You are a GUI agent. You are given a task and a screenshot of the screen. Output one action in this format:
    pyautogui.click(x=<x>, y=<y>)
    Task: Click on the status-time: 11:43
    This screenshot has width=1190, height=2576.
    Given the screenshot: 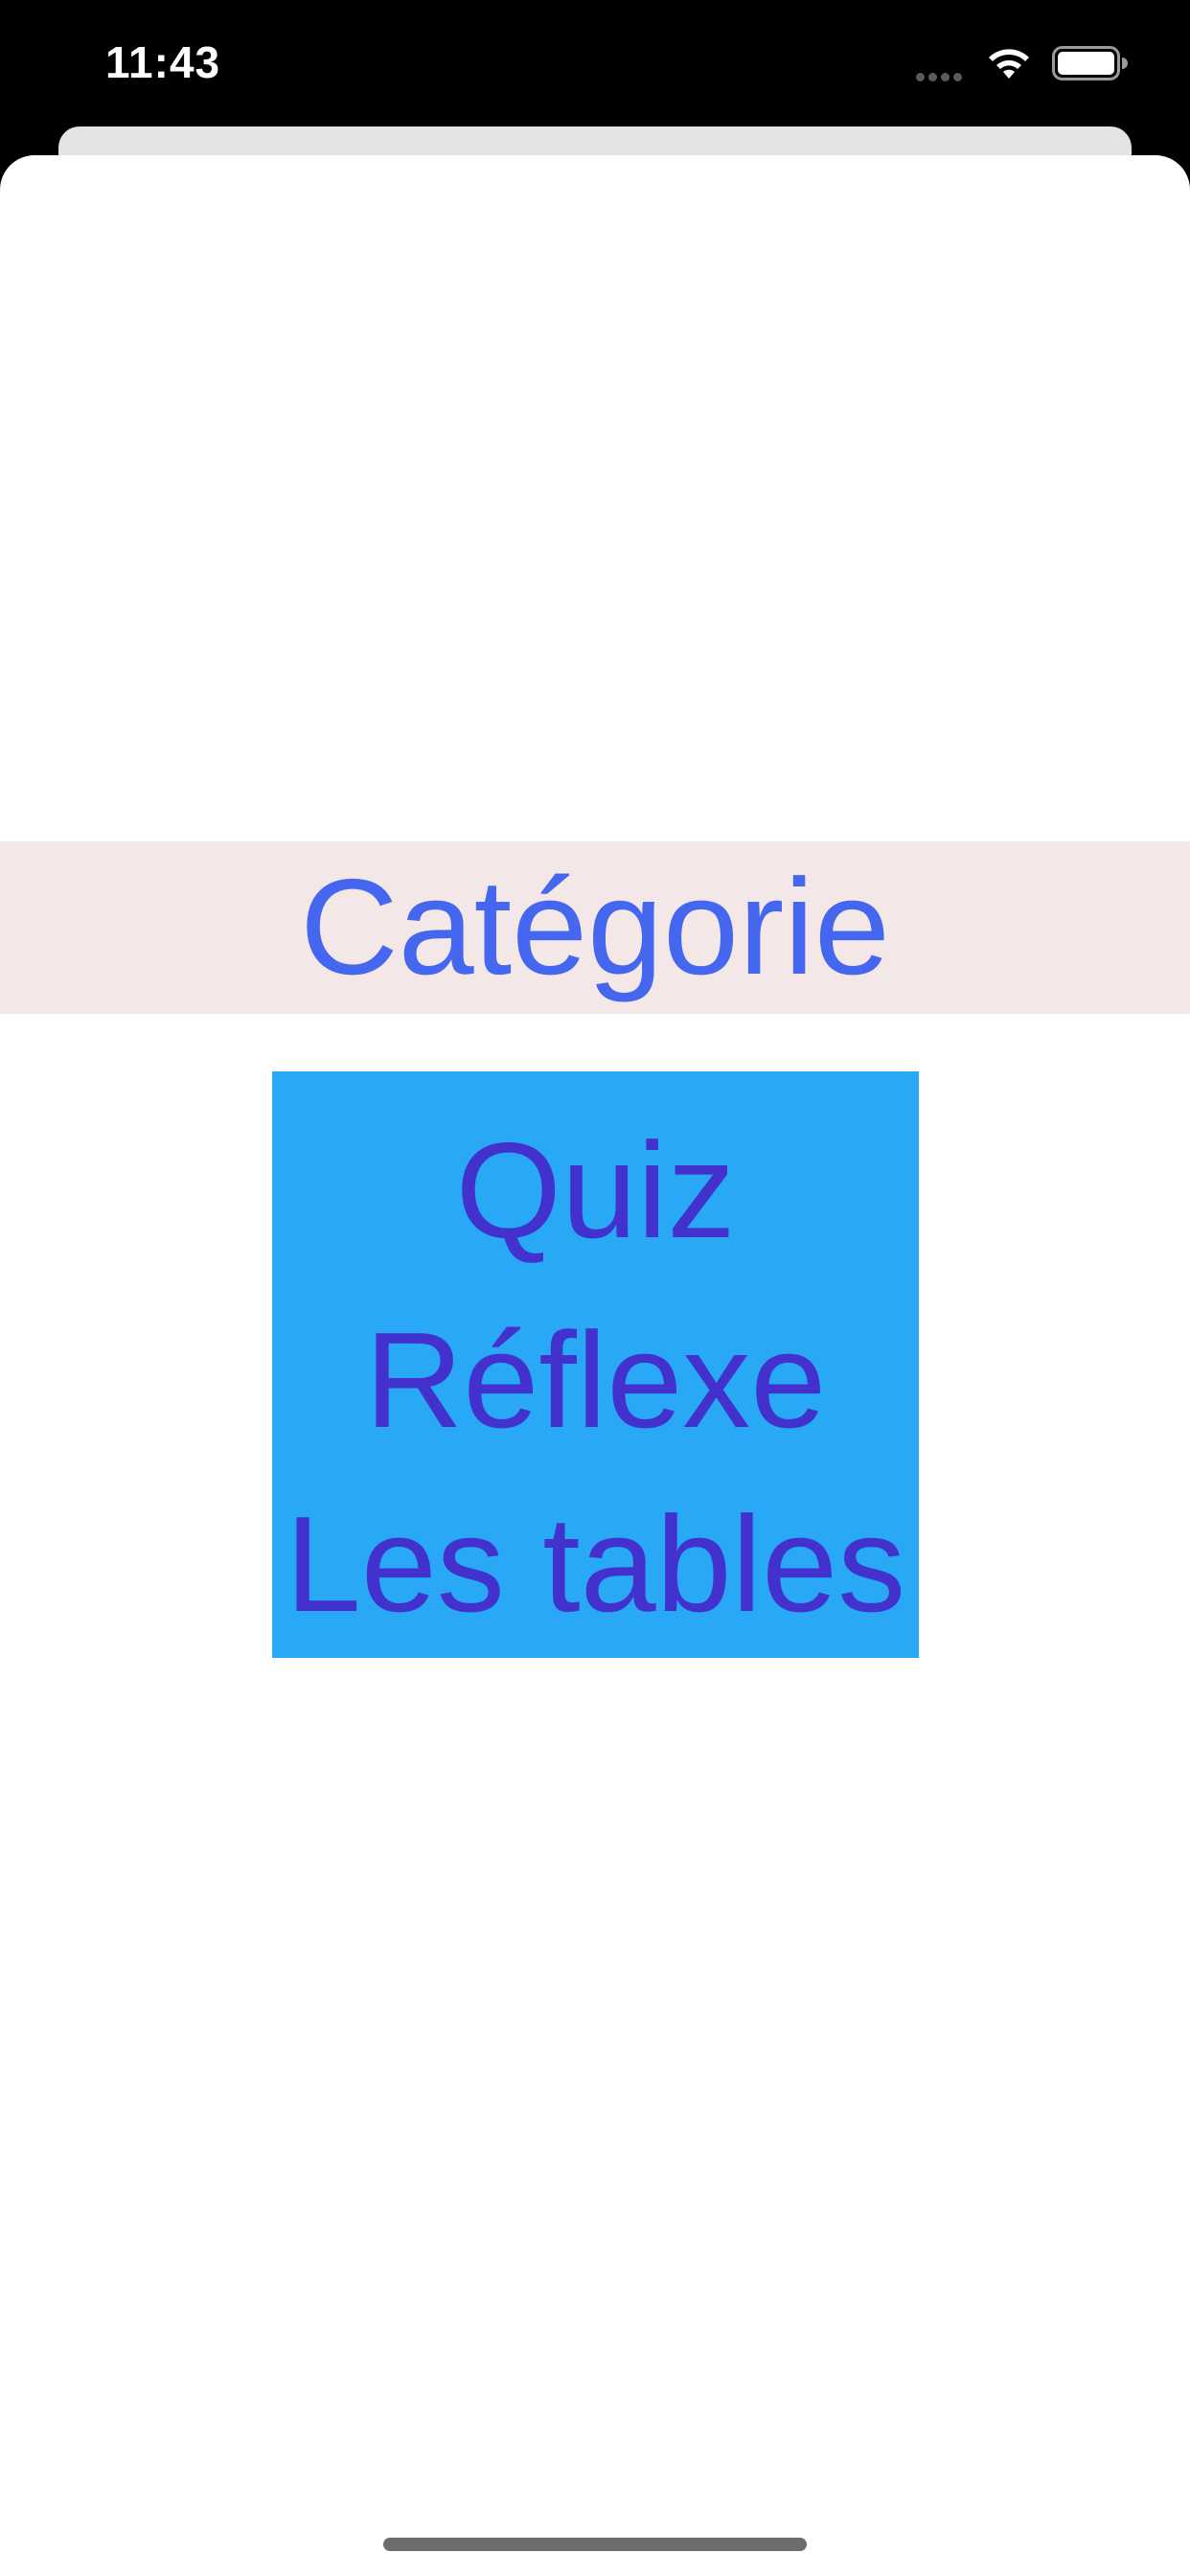 What is the action you would take?
    pyautogui.click(x=163, y=62)
    